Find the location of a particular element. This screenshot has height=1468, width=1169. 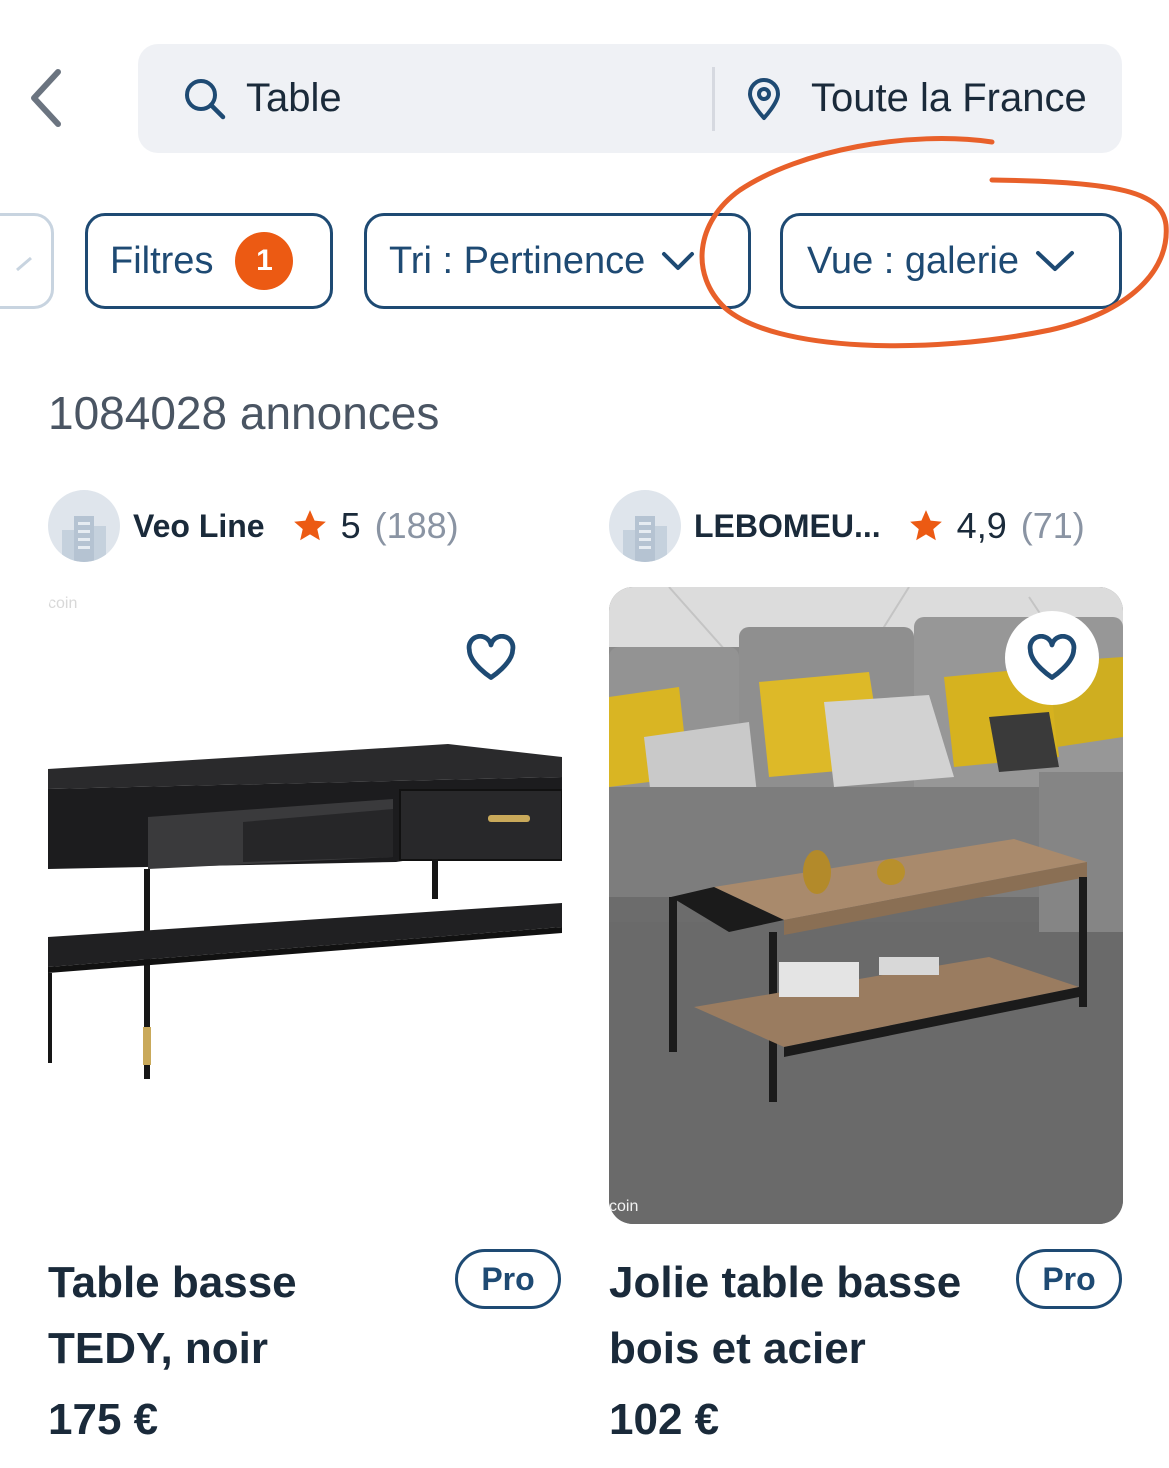

chip-partial is located at coordinates (27, 261).